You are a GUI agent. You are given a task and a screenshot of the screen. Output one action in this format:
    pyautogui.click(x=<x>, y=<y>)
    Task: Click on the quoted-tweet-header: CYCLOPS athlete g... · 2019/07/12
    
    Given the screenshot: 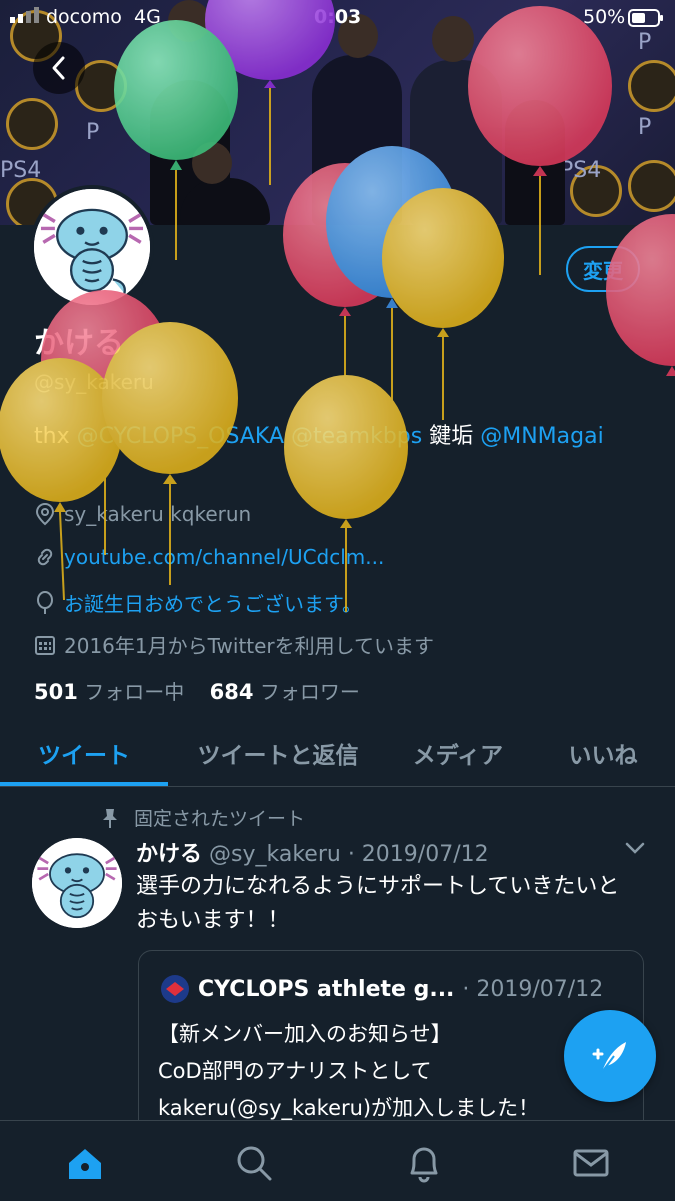 What is the action you would take?
    pyautogui.click(x=381, y=989)
    